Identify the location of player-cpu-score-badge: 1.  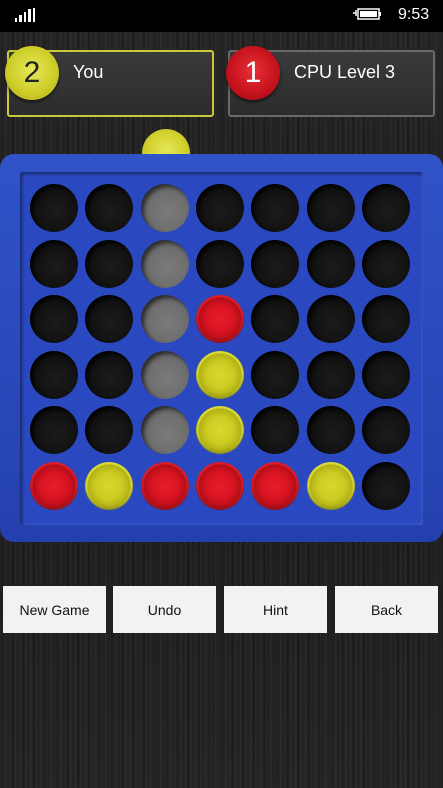
(253, 73).